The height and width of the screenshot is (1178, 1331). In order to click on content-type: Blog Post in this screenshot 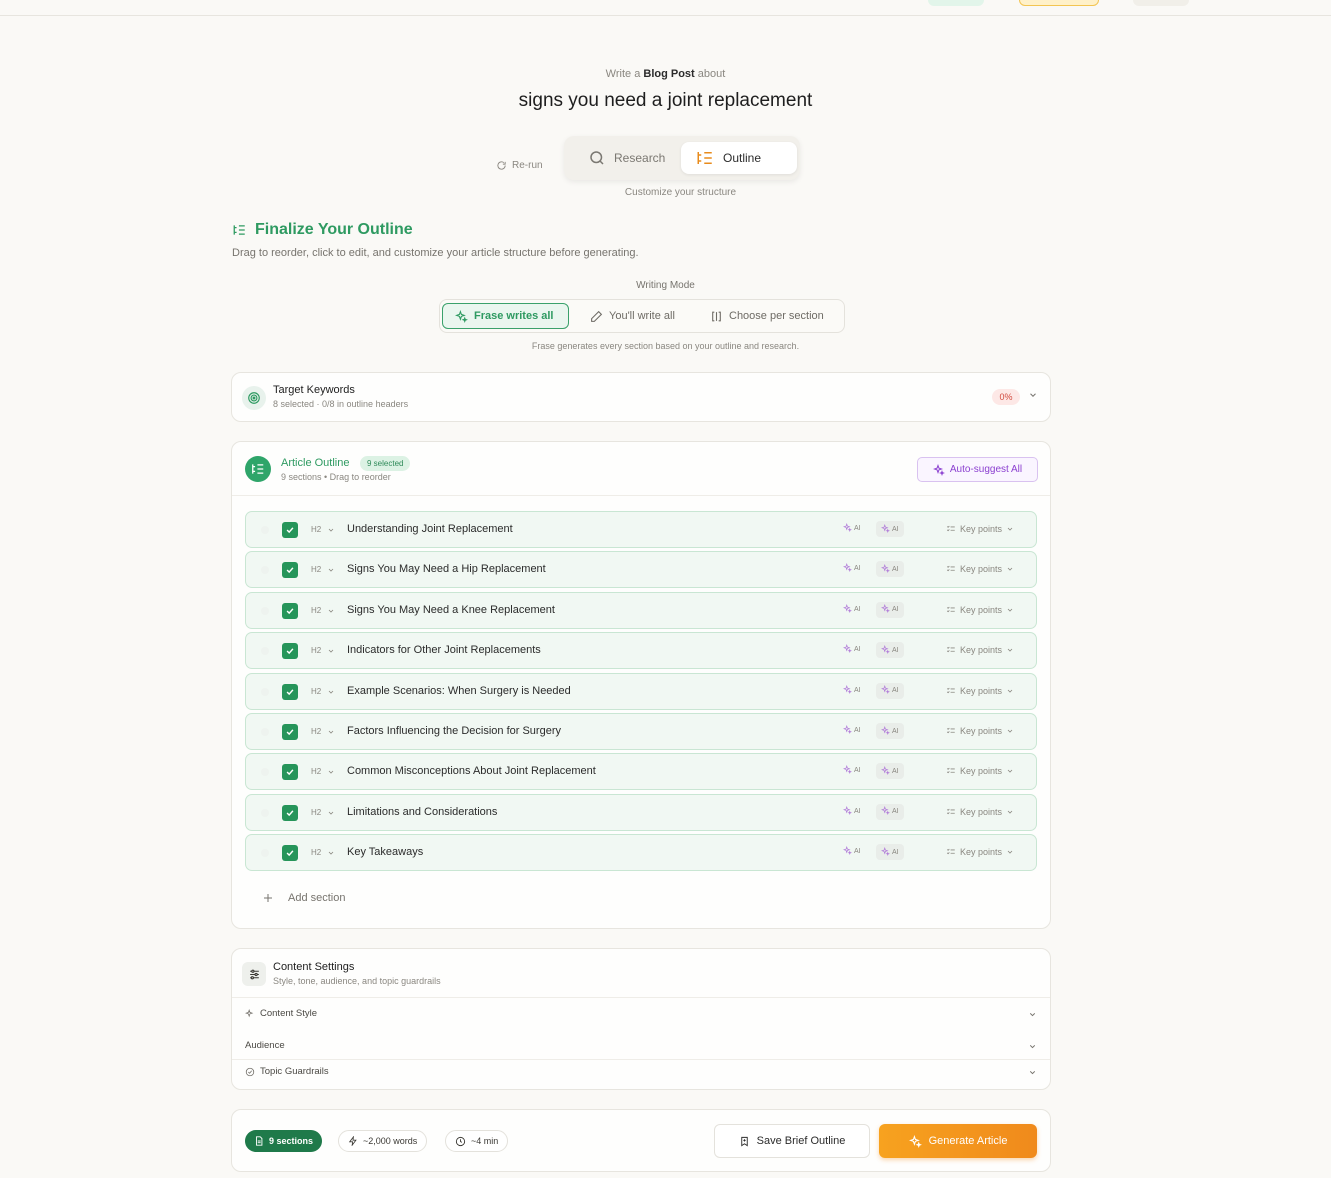, I will do `click(668, 74)`.